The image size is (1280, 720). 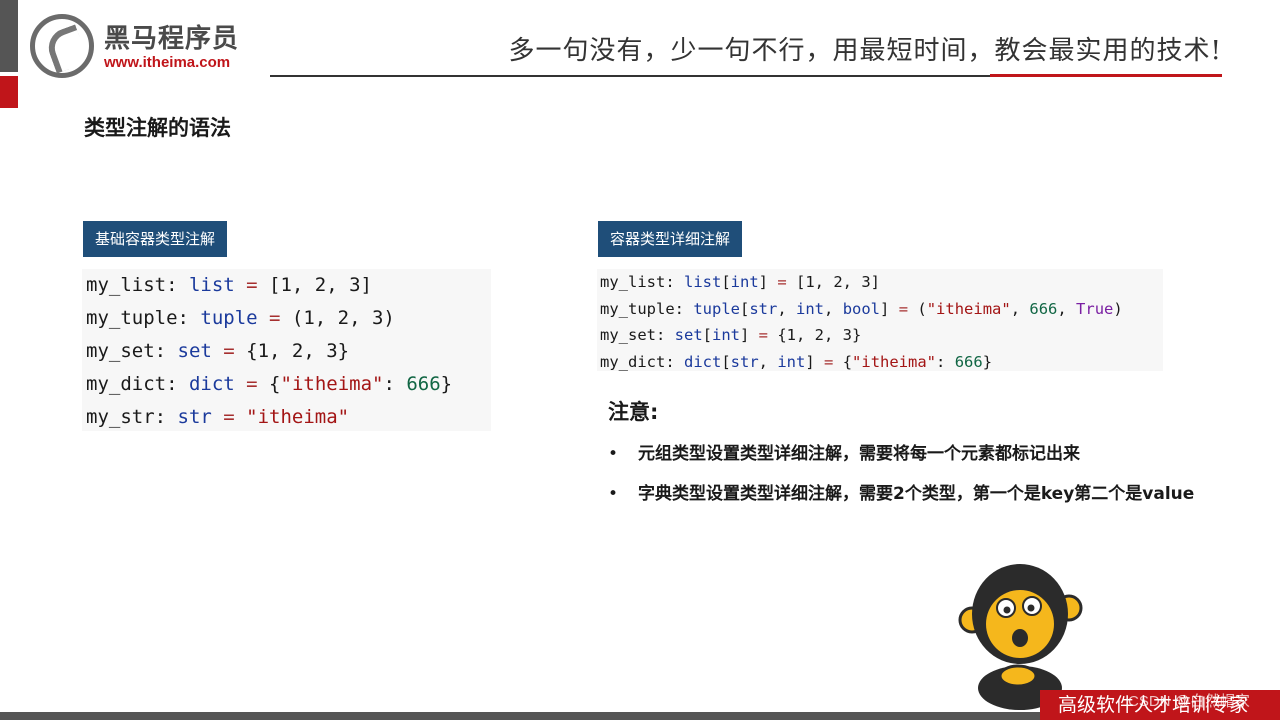 I want to click on note-item-text: 元组类型设置类型详细注解，需要将每一个元素都标记出来, so click(x=859, y=454).